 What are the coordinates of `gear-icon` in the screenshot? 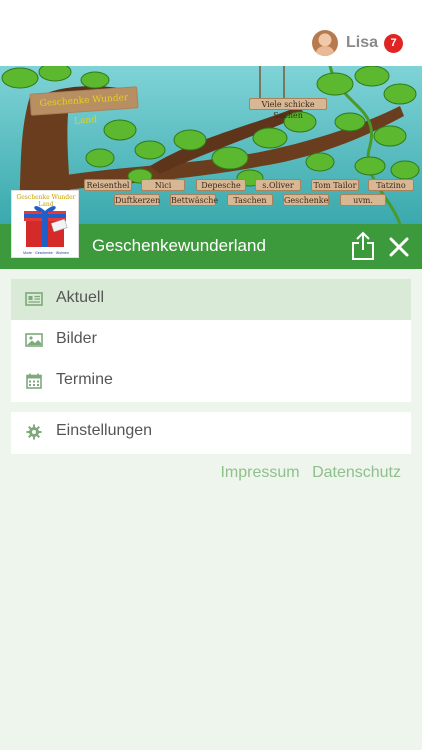 It's located at (34, 432).